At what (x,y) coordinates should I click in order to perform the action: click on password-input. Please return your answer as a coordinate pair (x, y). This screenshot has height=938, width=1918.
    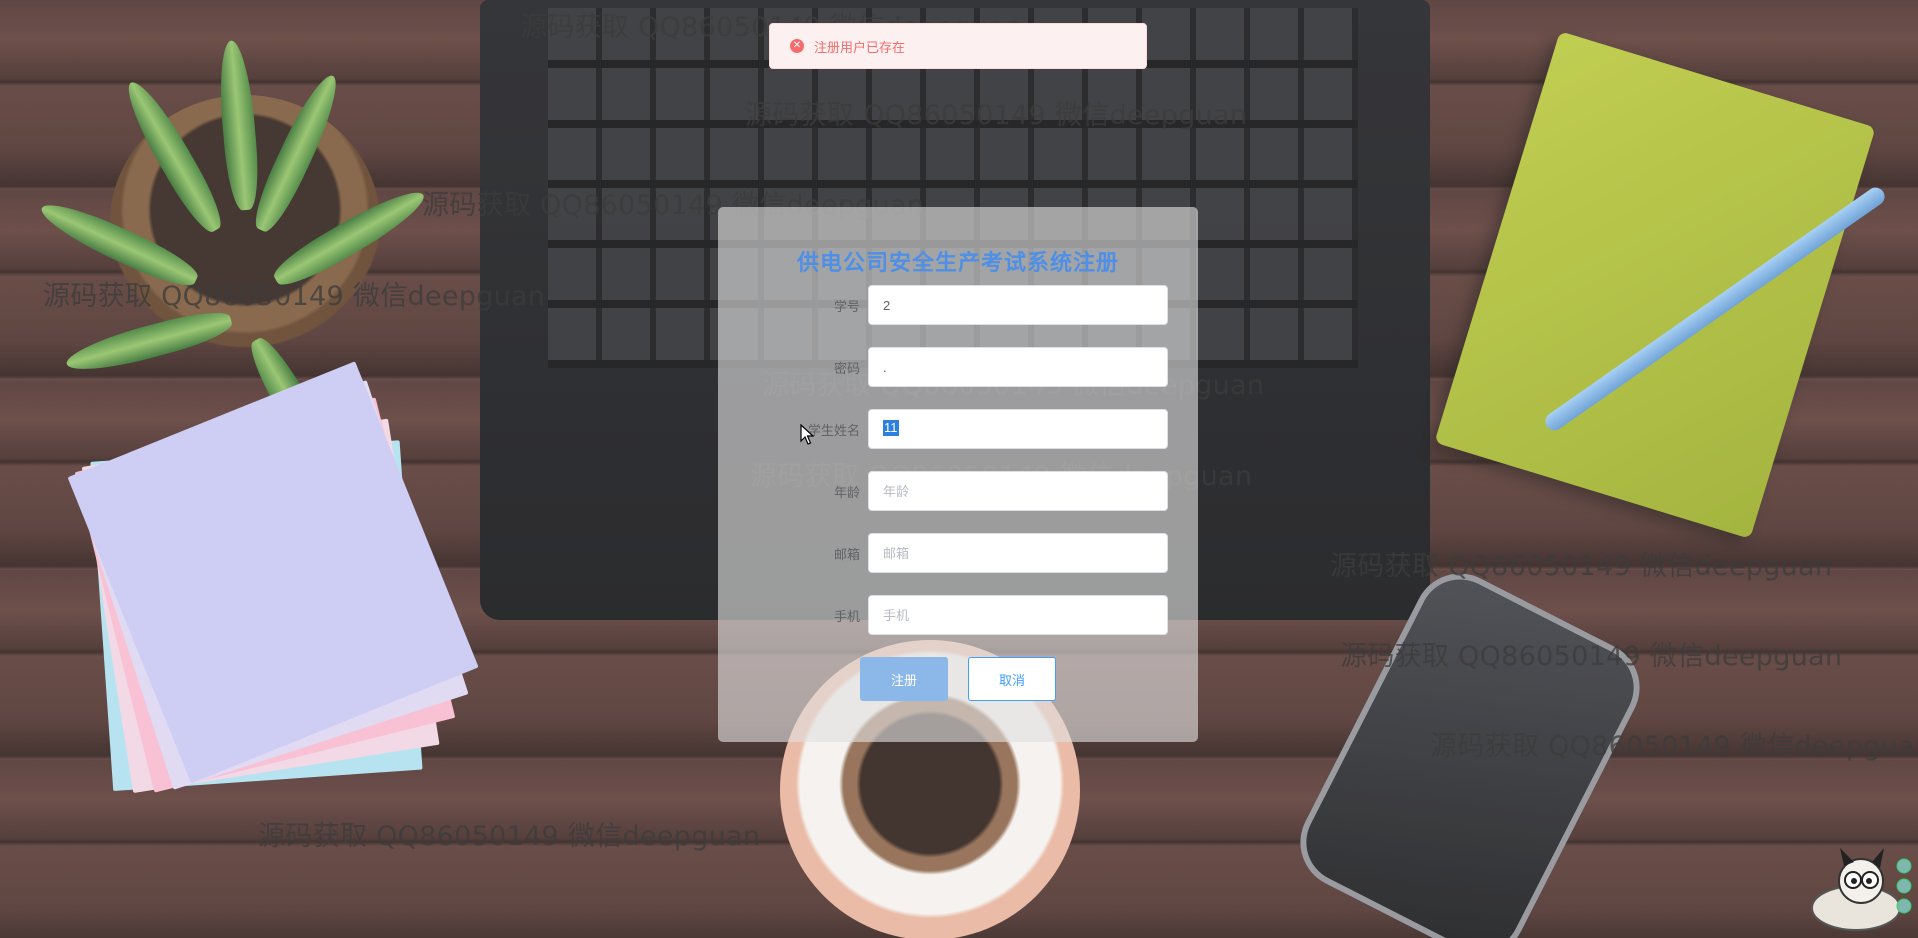
    Looking at the image, I should click on (1018, 367).